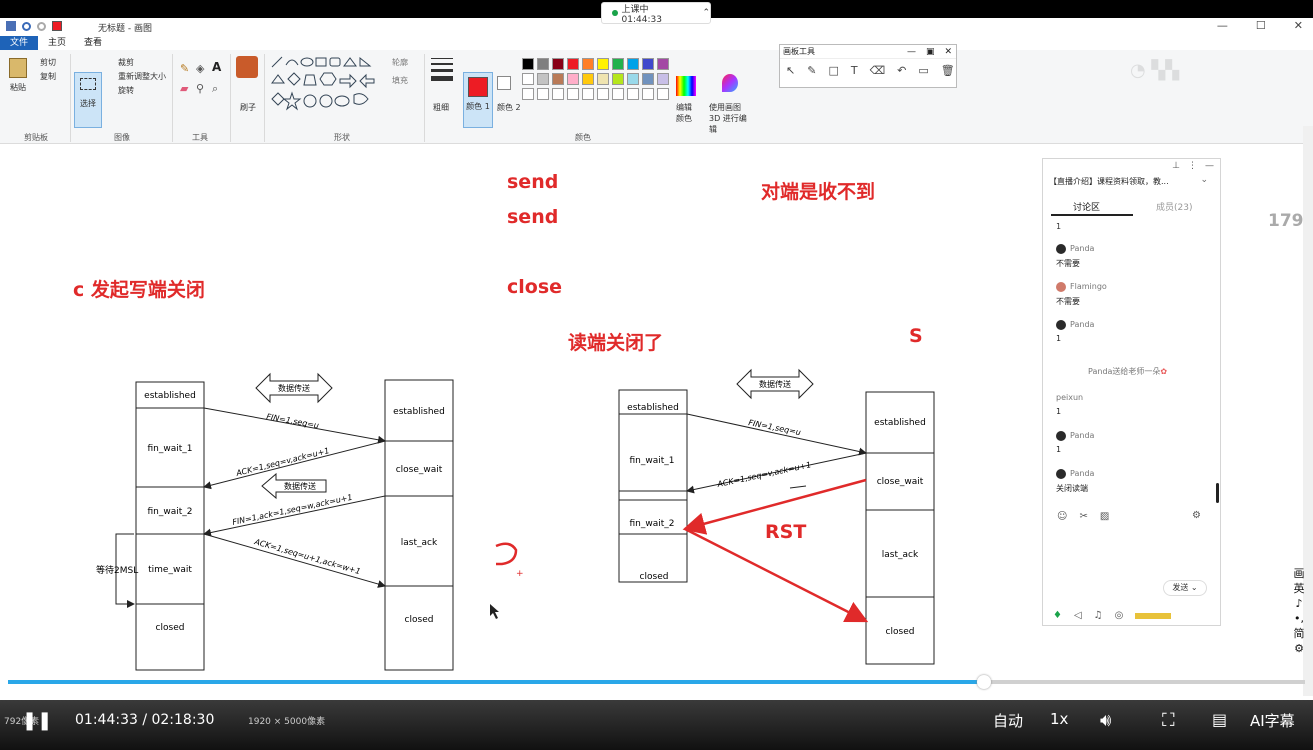  Describe the element at coordinates (833, 70) in the screenshot. I see `rect-tool-icon: □` at that location.